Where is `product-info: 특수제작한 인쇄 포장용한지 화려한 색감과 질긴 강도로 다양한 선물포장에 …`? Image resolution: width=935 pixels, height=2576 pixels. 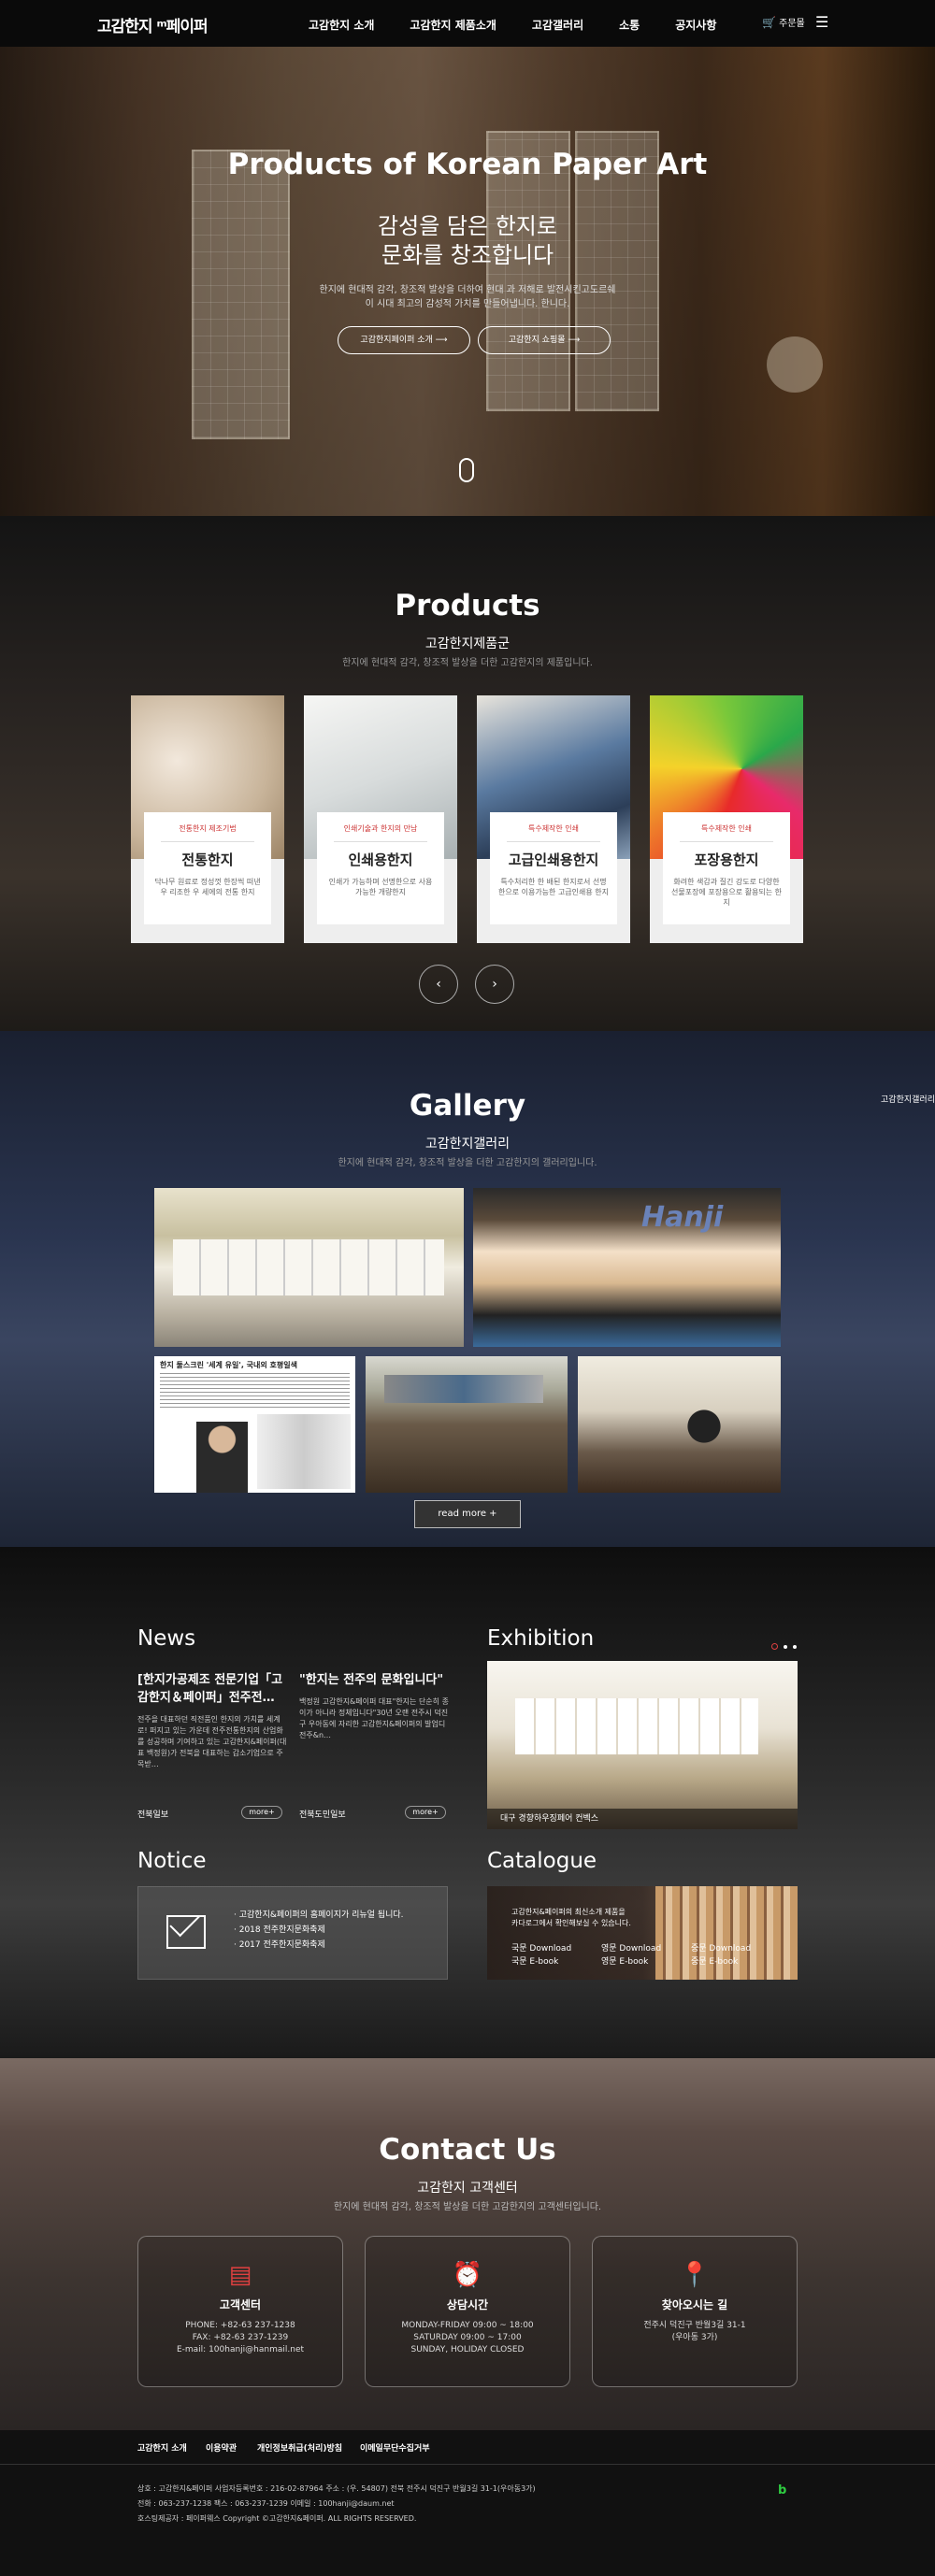
product-info: 특수제작한 인쇄 포장용한지 화려한 색감과 질긴 강도로 다양한 선물포장에 … is located at coordinates (726, 868).